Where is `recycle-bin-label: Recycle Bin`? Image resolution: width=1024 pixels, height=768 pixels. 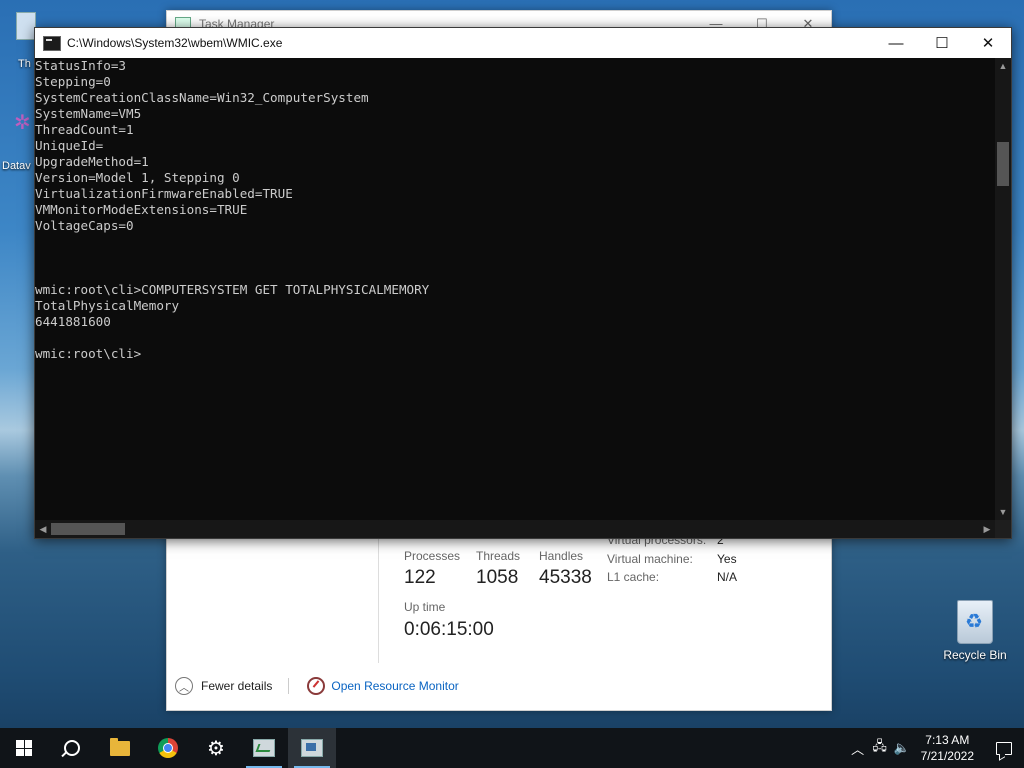
recycle-bin-label: Recycle Bin is located at coordinates (975, 655).